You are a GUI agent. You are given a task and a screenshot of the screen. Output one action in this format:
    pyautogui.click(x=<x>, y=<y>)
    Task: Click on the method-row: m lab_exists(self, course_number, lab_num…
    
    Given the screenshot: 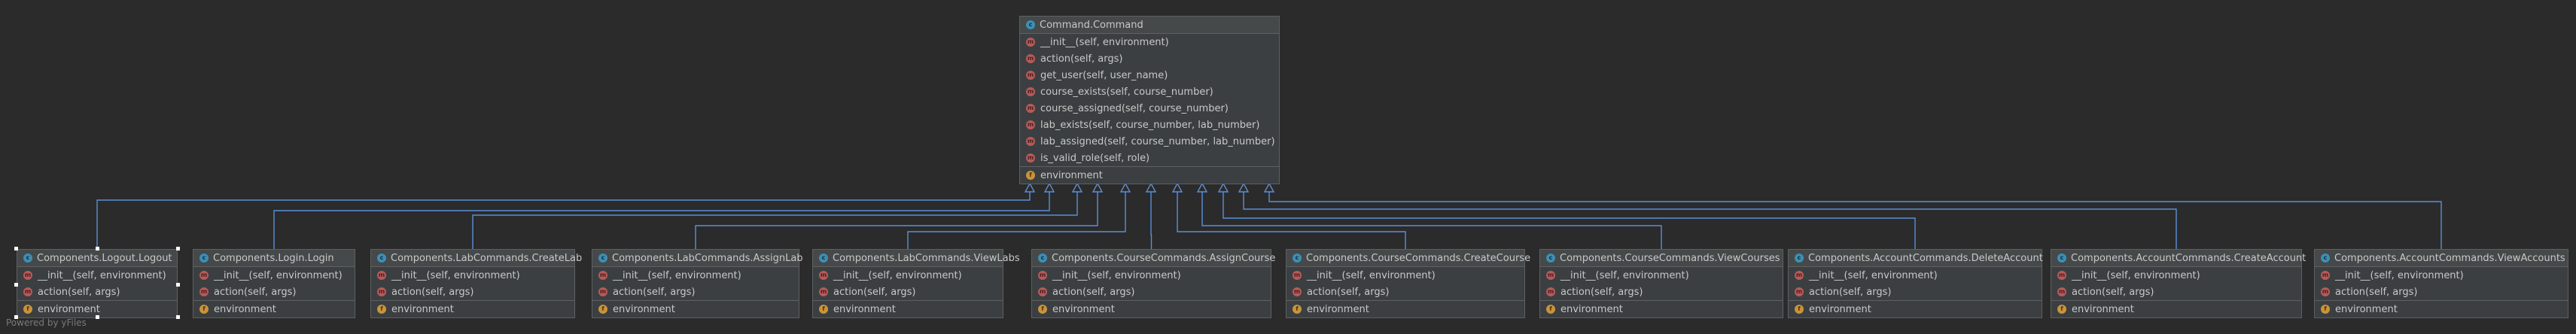 What is the action you would take?
    pyautogui.click(x=1150, y=125)
    